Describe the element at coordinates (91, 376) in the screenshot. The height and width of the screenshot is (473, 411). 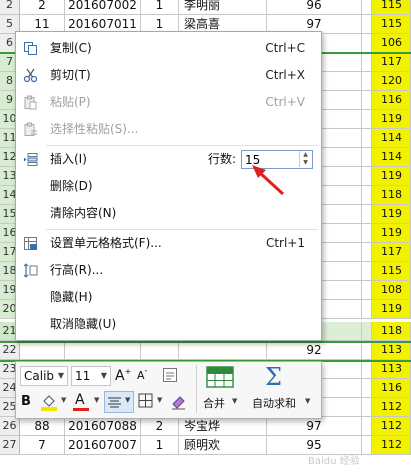
I see `font-size-combo: 11 ▼` at that location.